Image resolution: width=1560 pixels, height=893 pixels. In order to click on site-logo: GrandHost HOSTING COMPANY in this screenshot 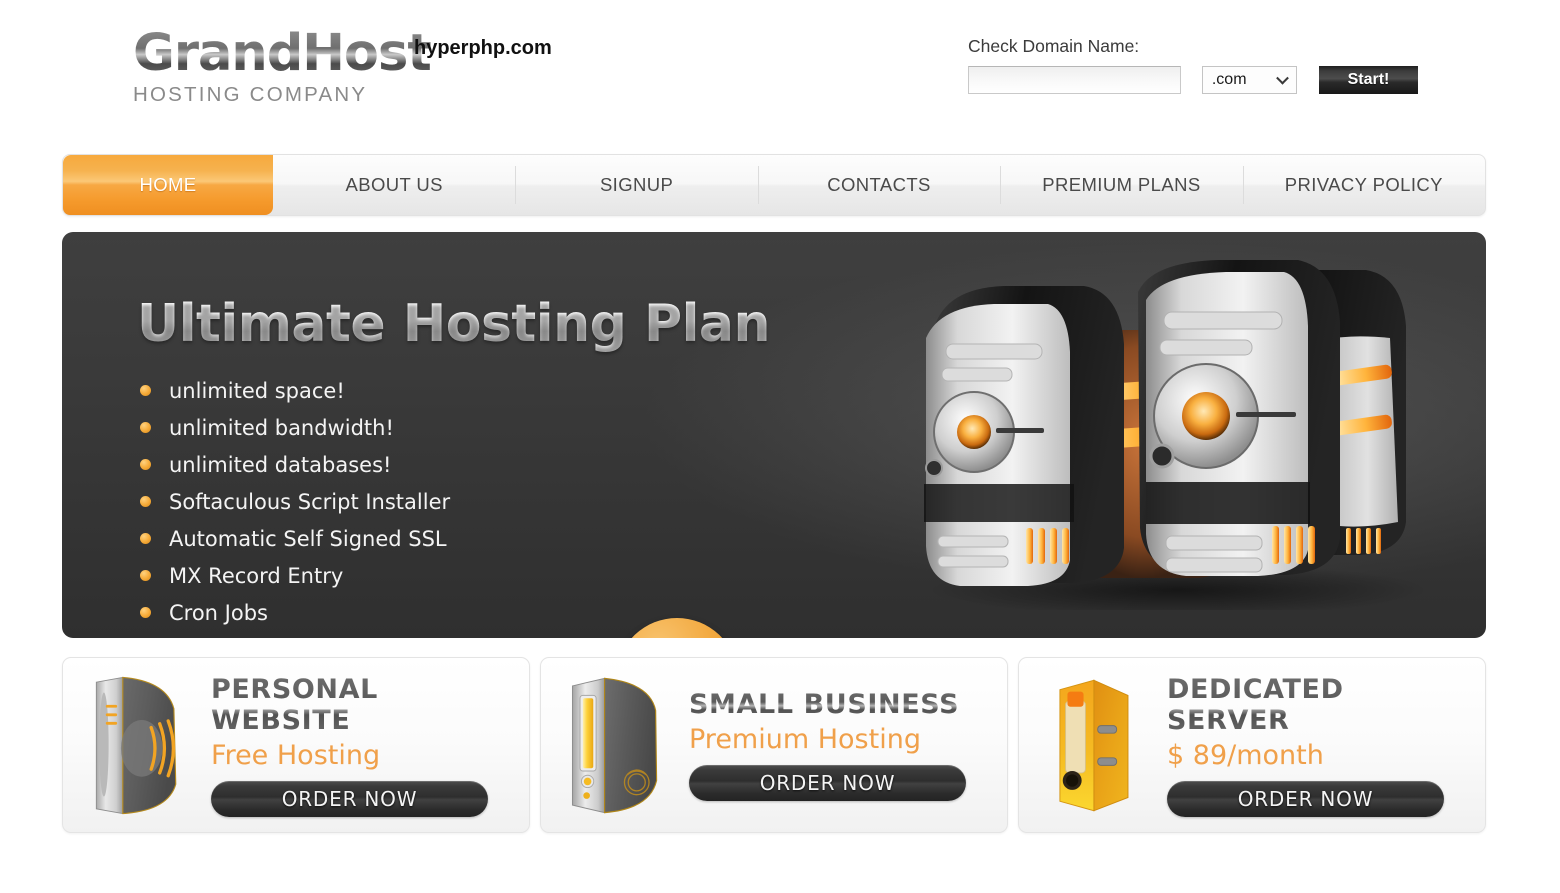, I will do `click(282, 65)`.